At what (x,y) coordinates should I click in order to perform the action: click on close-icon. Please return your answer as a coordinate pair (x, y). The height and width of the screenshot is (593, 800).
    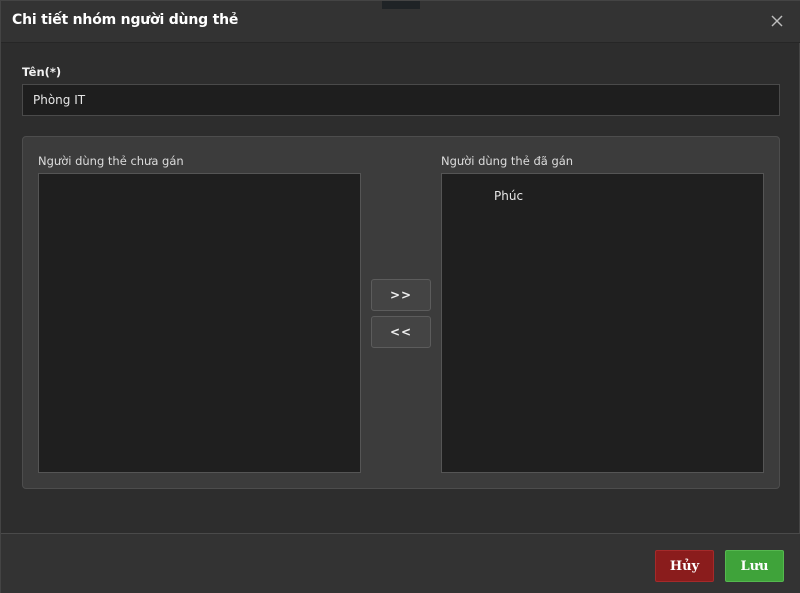
    Looking at the image, I should click on (777, 21).